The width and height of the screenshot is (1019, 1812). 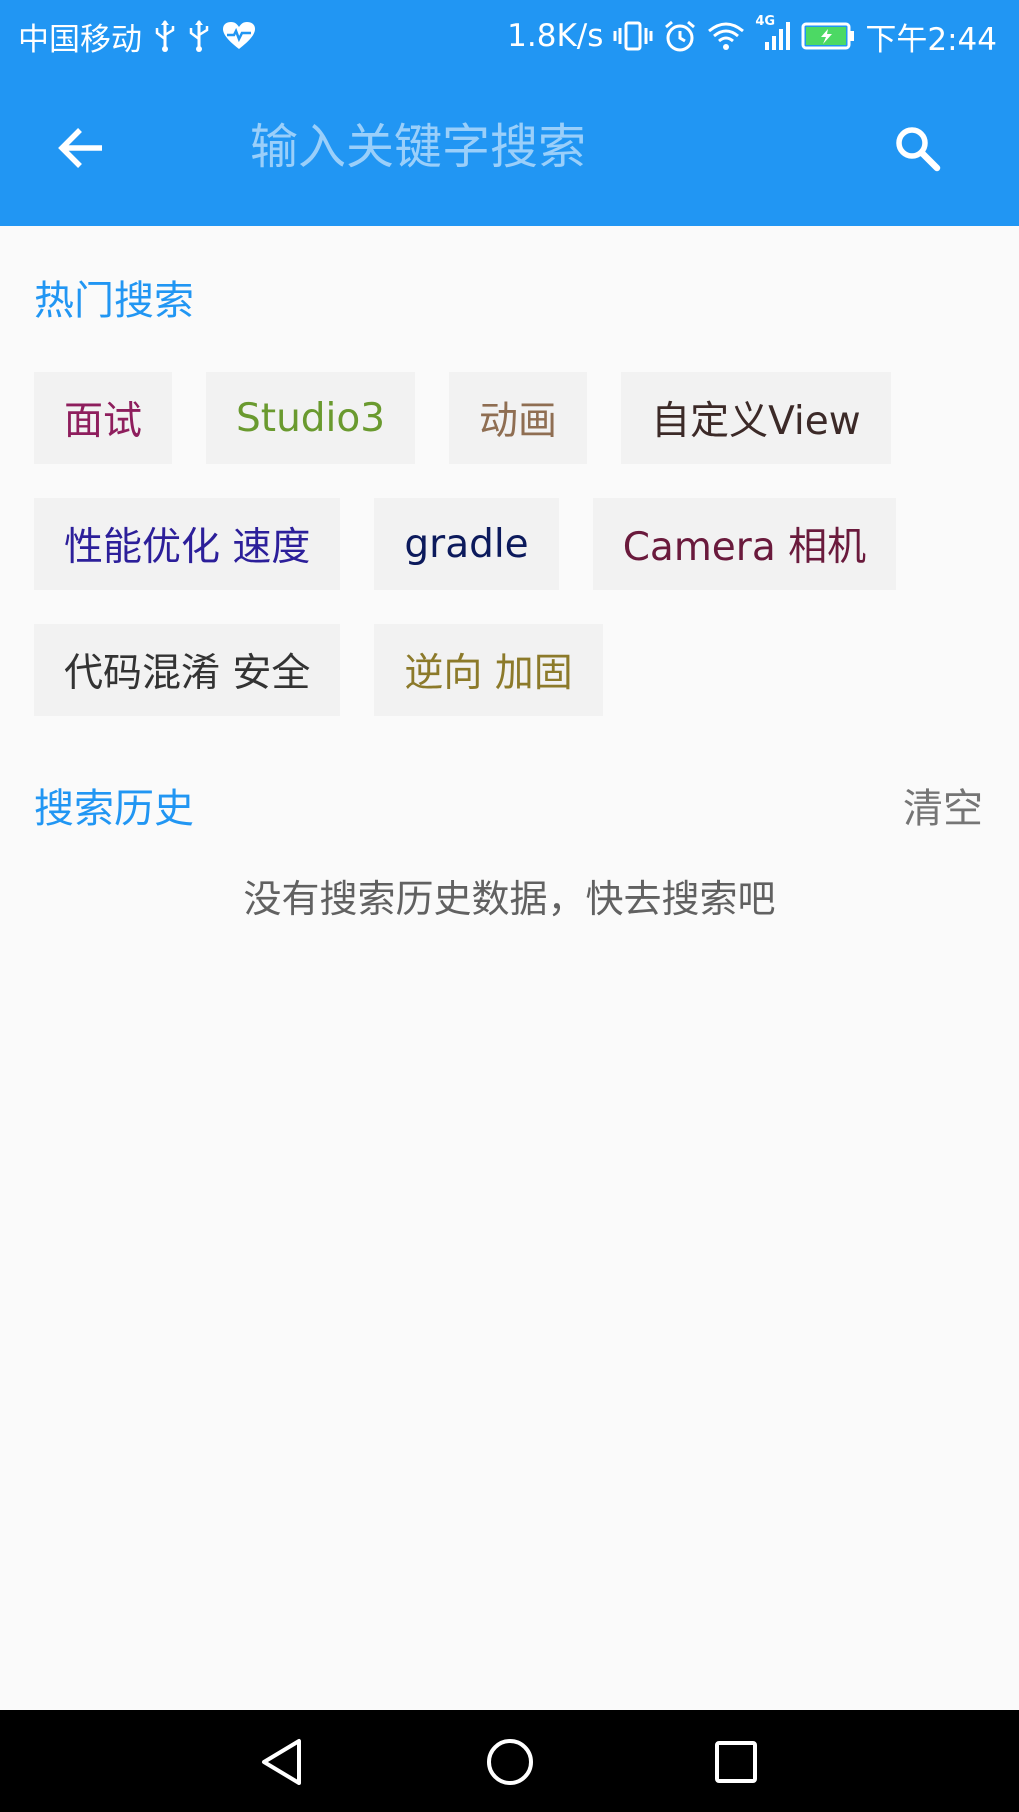 I want to click on network-badge: 4G, so click(x=765, y=21).